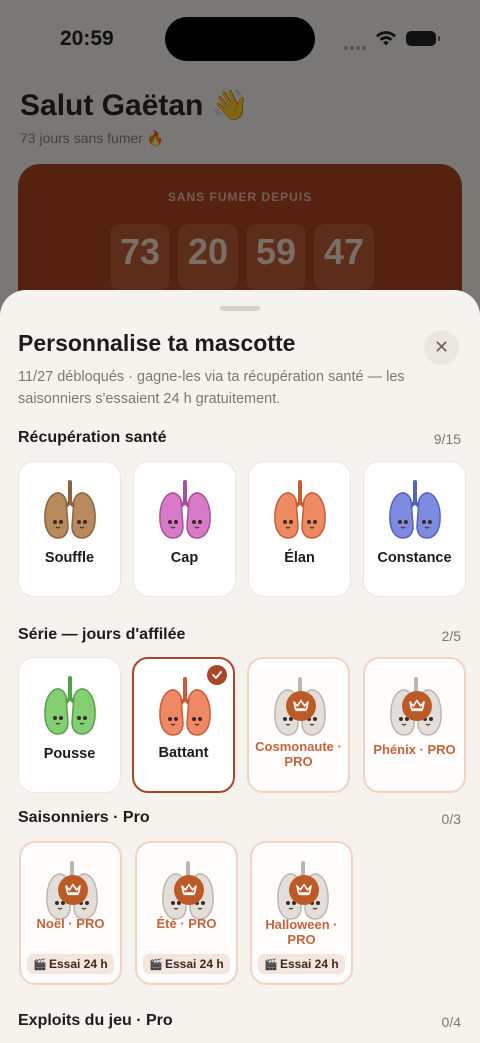 Image resolution: width=480 pixels, height=1043 pixels. What do you see at coordinates (84, 817) in the screenshot?
I see `section-title-saisonniers: Saisonniers · Pro` at bounding box center [84, 817].